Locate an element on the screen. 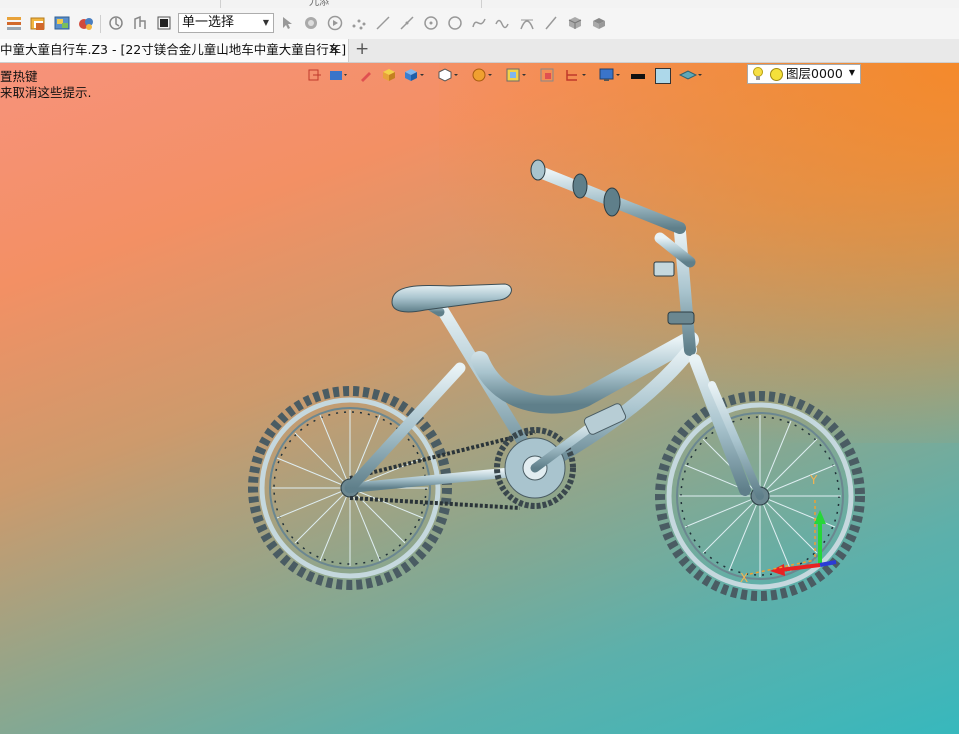  curve-icon is located at coordinates (479, 23).